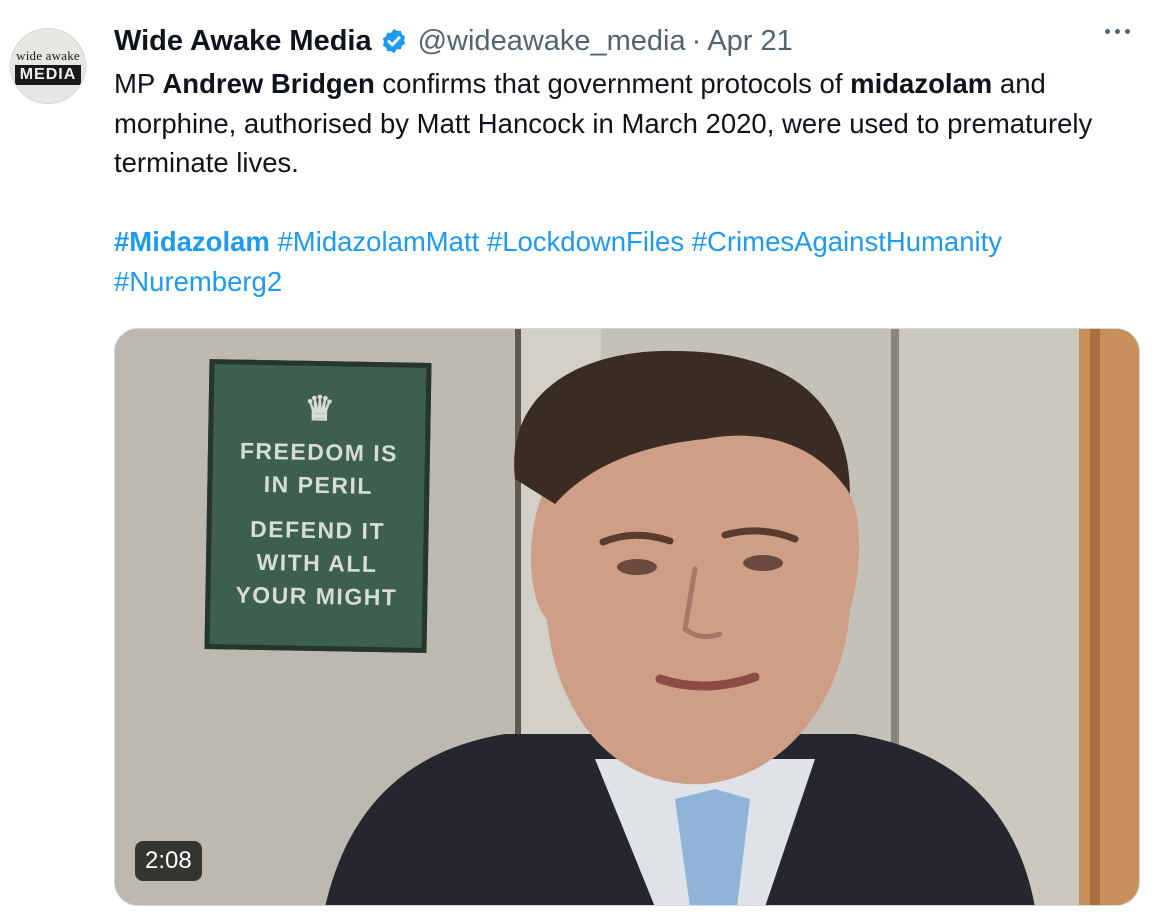 The height and width of the screenshot is (921, 1157). I want to click on poster-line: DEFEND IT, so click(317, 530).